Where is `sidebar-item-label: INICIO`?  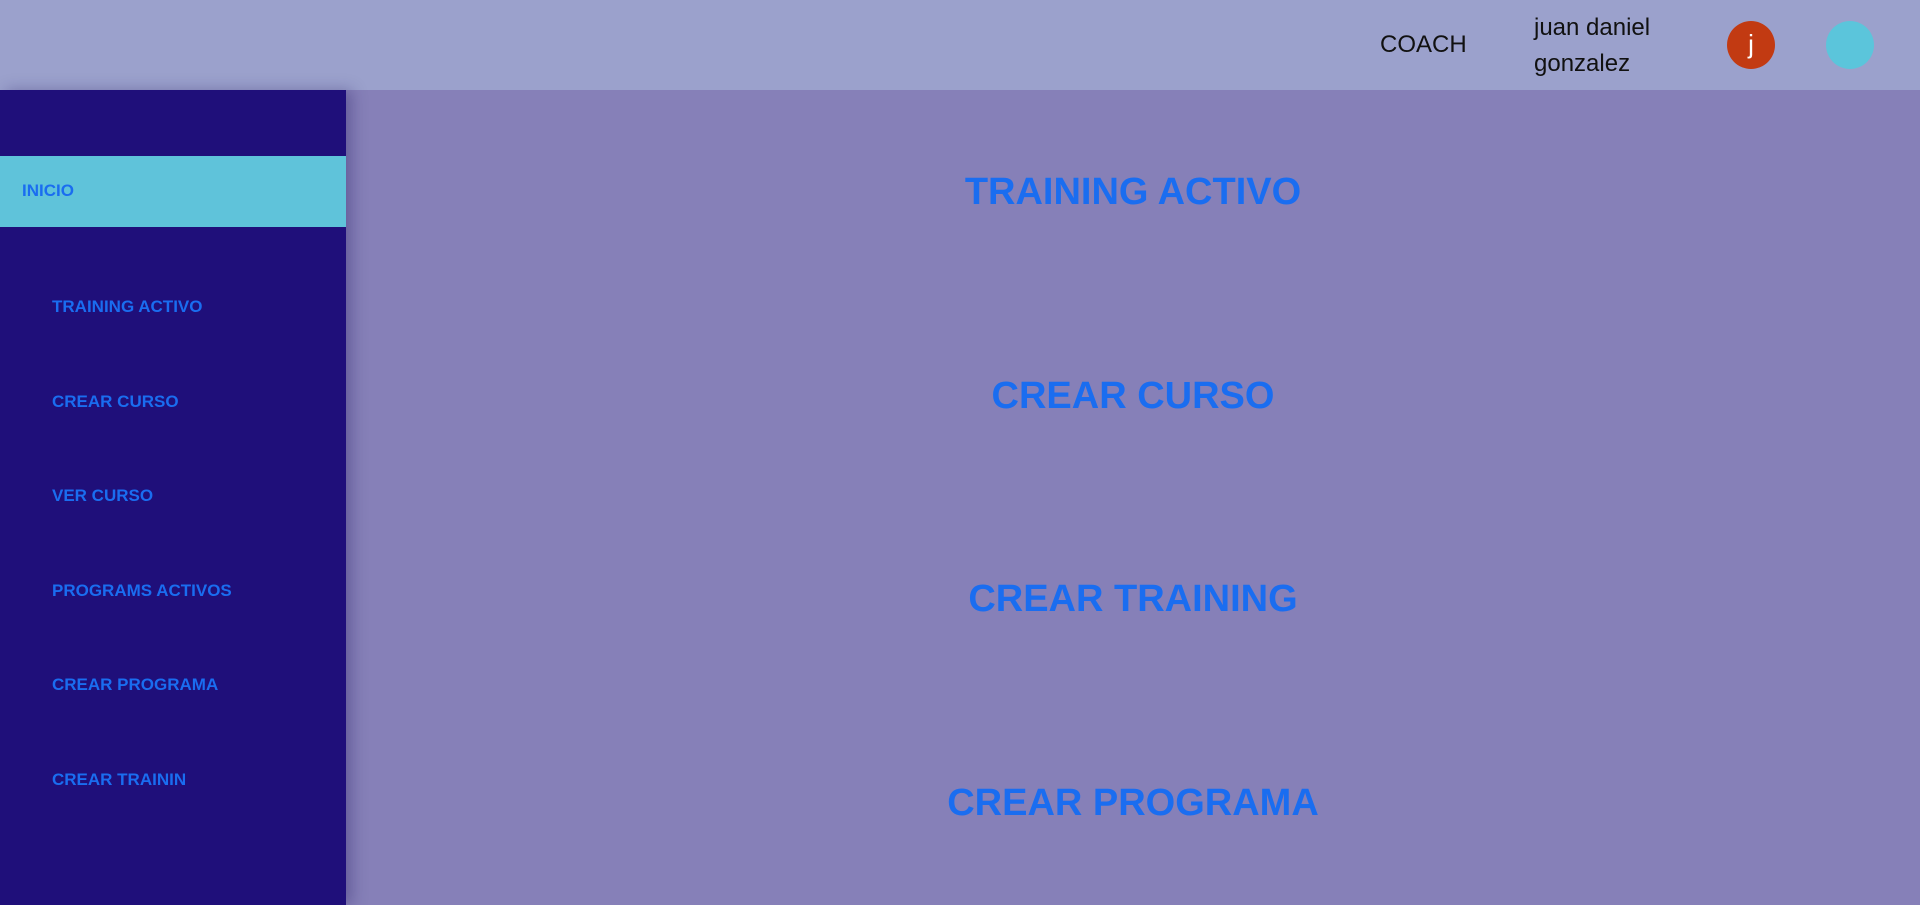 sidebar-item-label: INICIO is located at coordinates (48, 190).